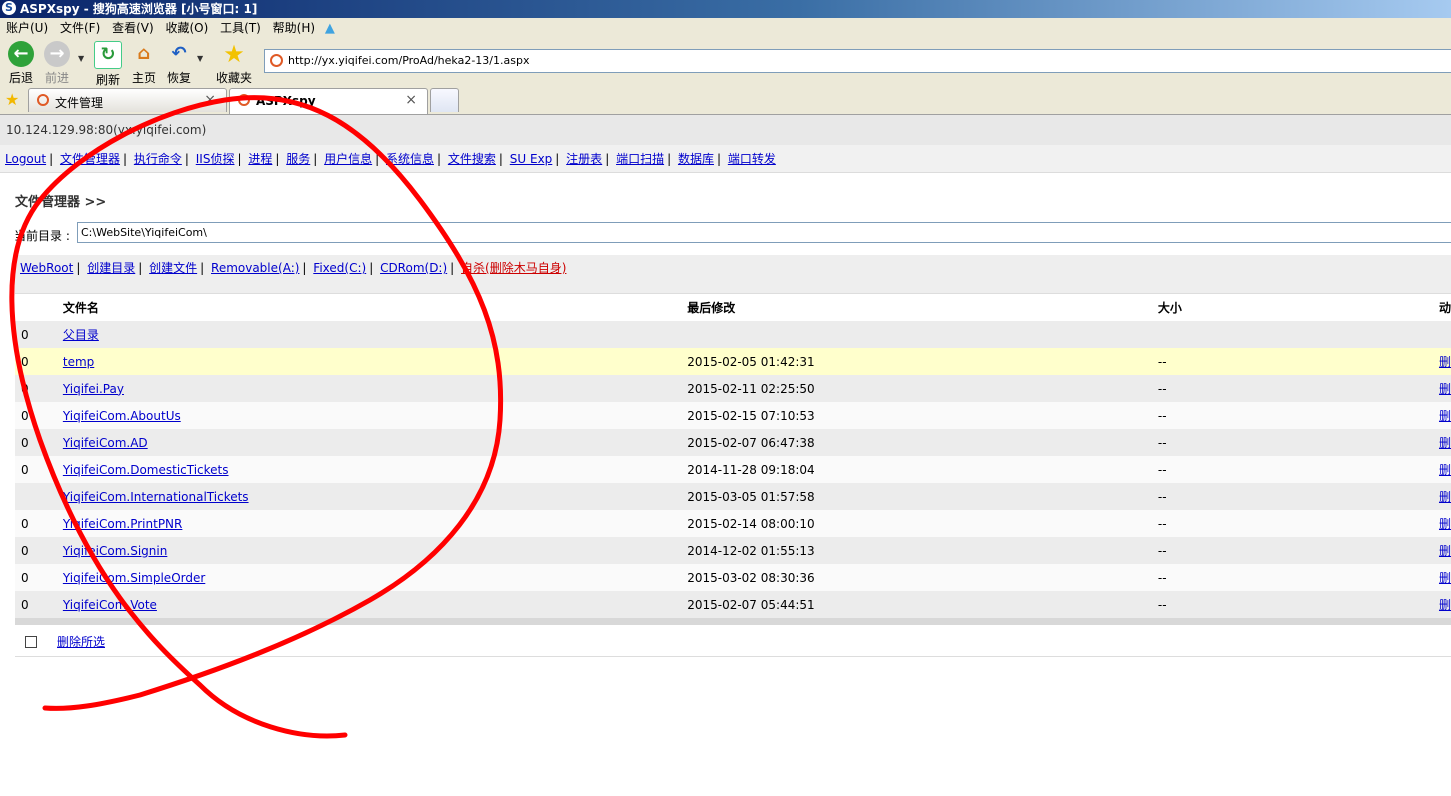 This screenshot has width=1451, height=796. What do you see at coordinates (215, 159) in the screenshot?
I see `nav-iis: IIS侦探` at bounding box center [215, 159].